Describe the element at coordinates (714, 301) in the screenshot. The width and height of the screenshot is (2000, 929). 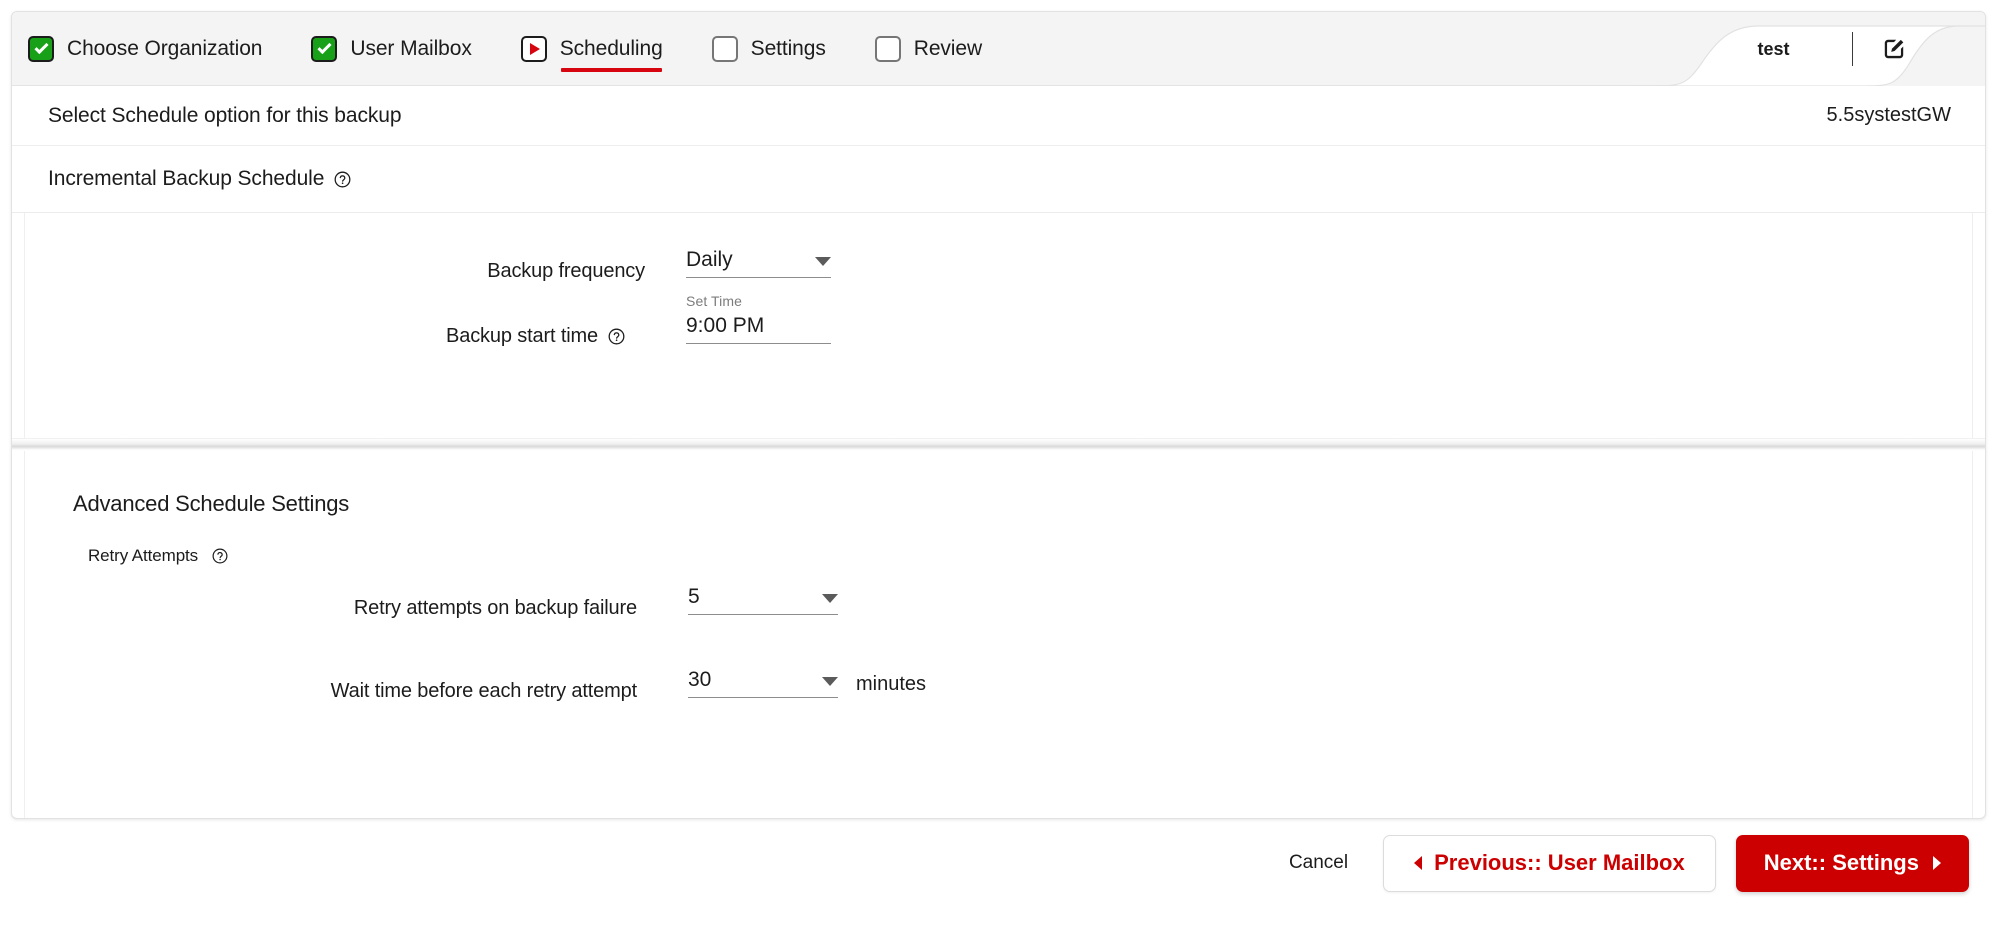
I see `set-time-label: Set Time` at that location.